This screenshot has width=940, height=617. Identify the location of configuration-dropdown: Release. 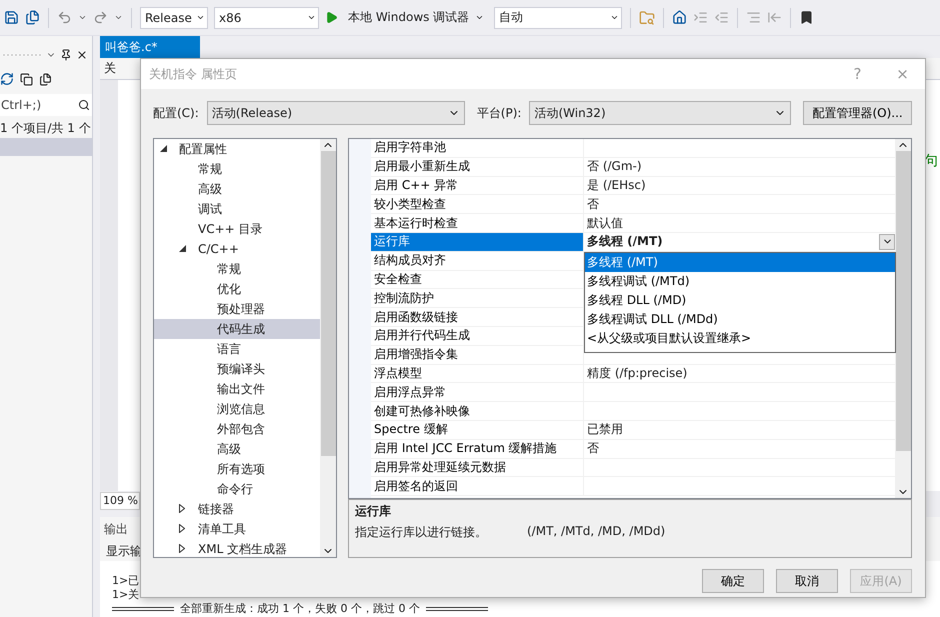
(174, 17).